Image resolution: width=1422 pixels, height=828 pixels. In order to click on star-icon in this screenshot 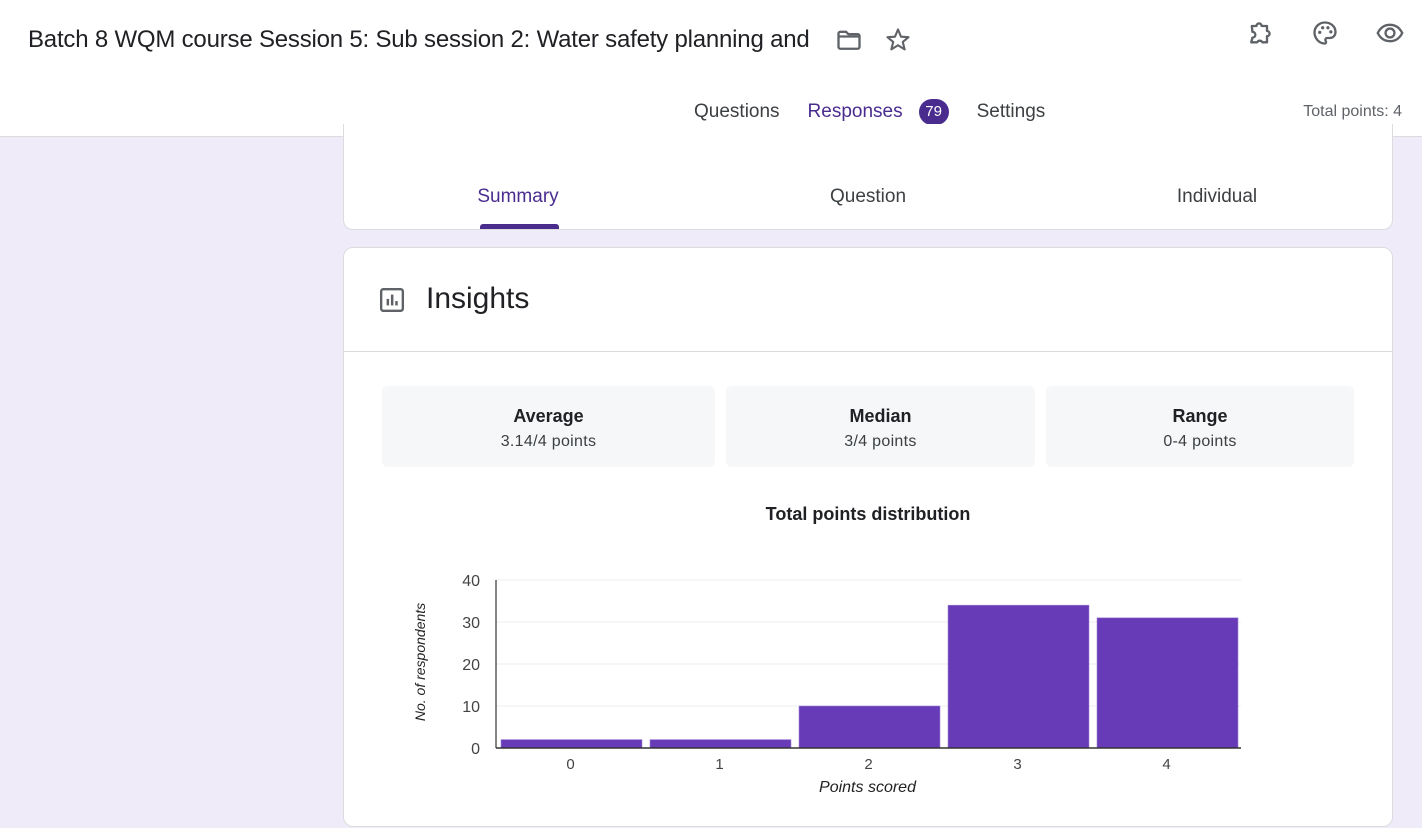, I will do `click(898, 40)`.